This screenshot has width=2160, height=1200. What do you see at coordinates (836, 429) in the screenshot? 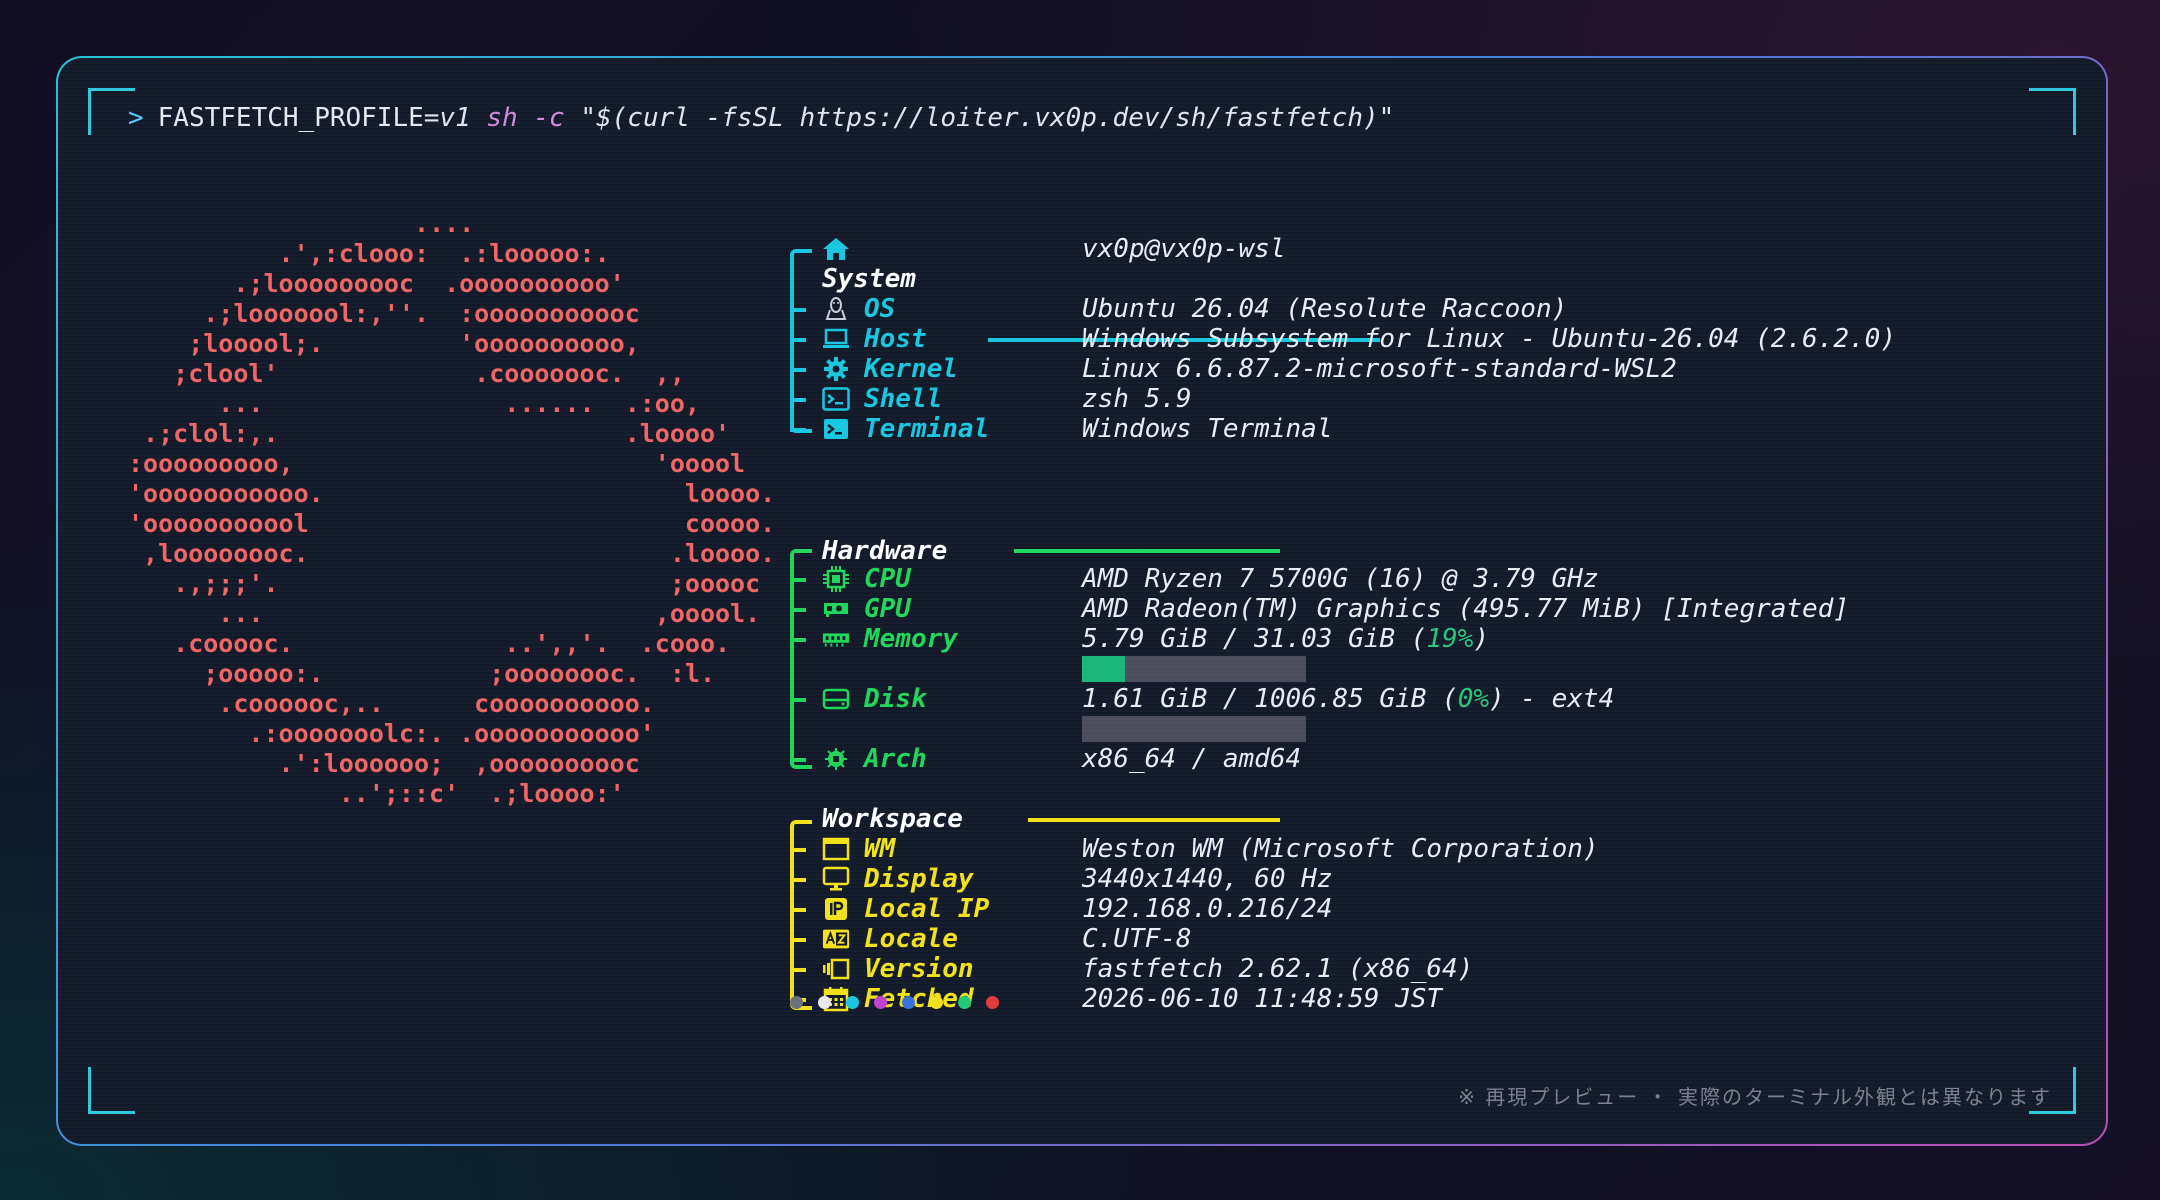
I see `terminal-icon` at bounding box center [836, 429].